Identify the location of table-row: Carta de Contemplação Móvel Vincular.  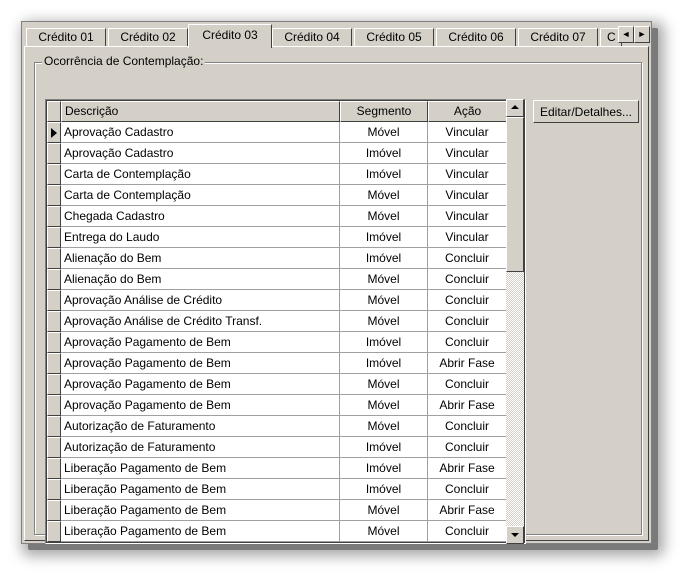
(286, 195).